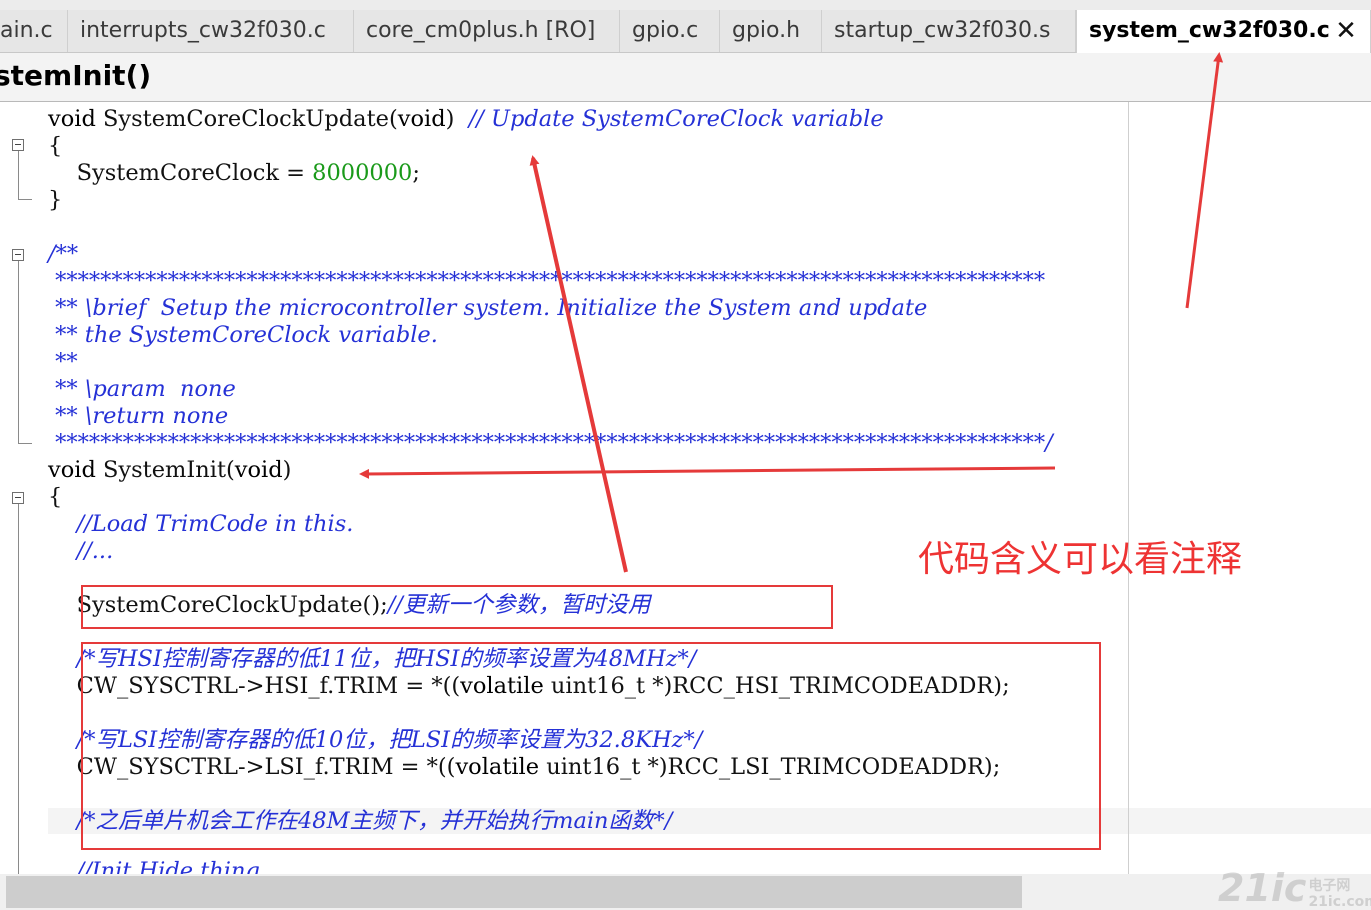 Image resolution: width=1371 pixels, height=910 pixels. What do you see at coordinates (1294, 888) in the screenshot?
I see `watermark-logo: 21ic电子网21ic.com` at bounding box center [1294, 888].